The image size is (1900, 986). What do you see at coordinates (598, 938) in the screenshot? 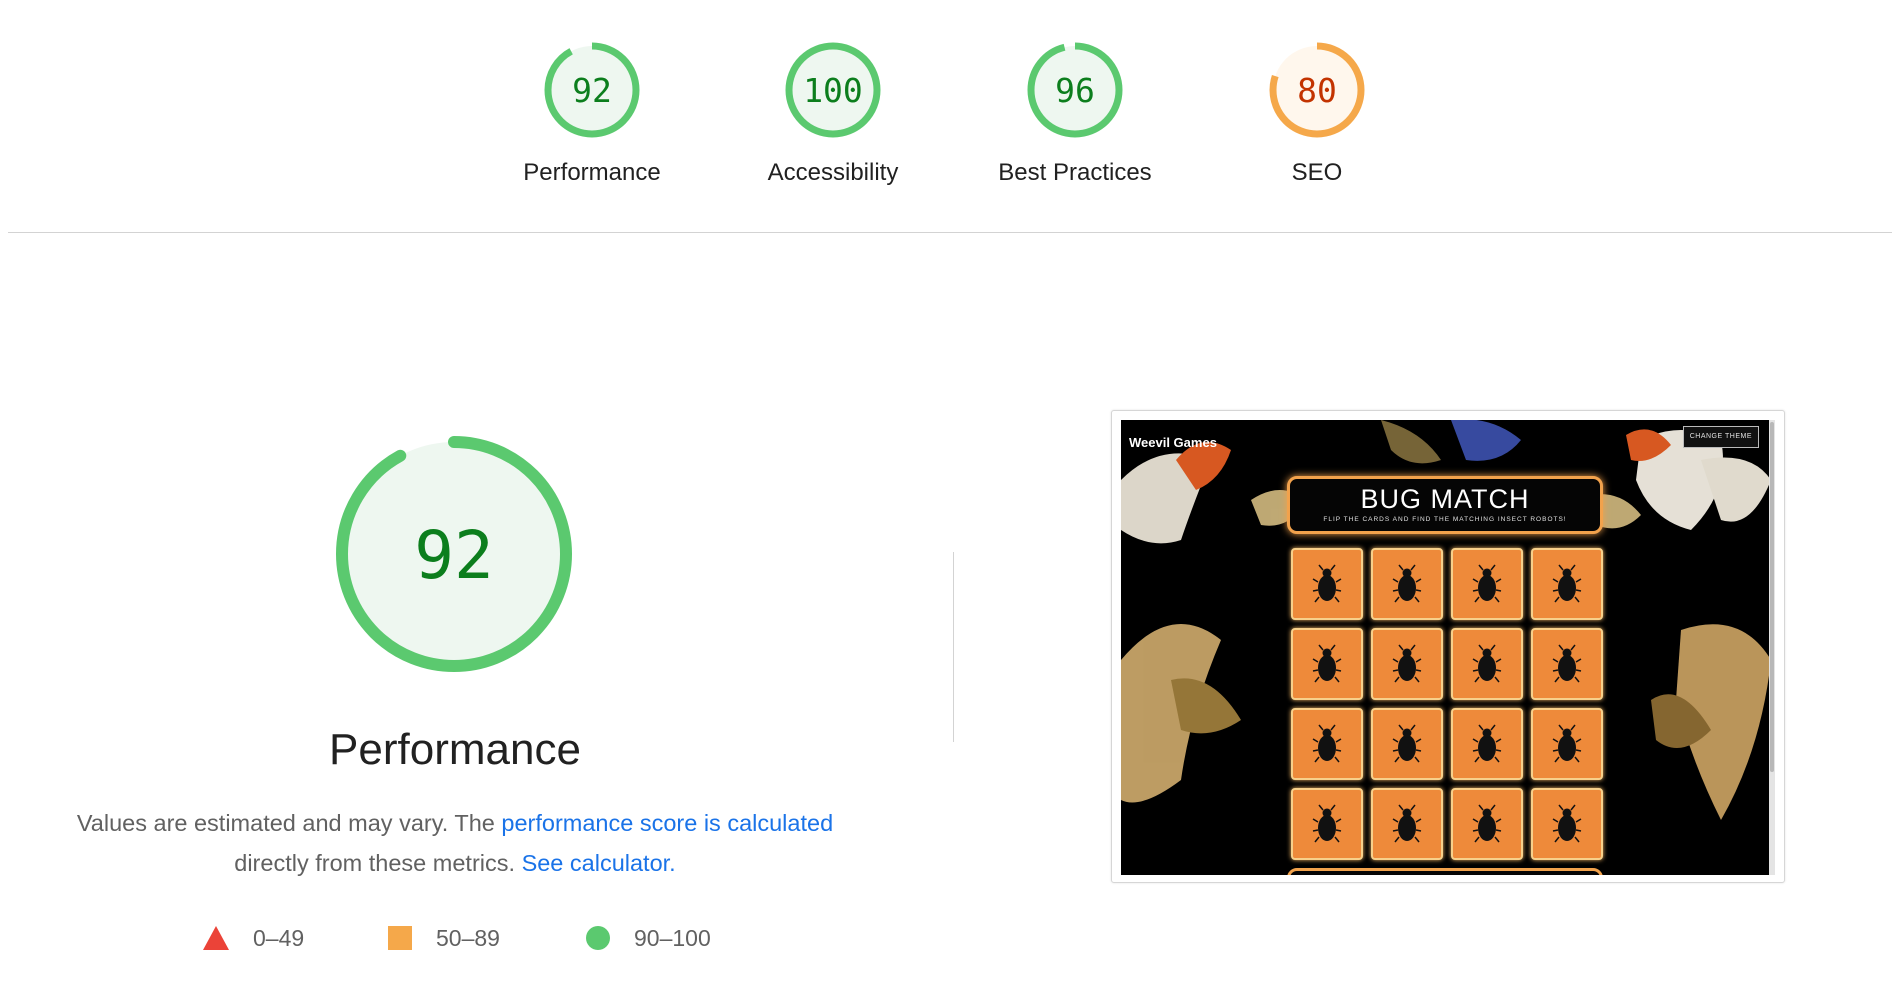
I see `circle-icon` at bounding box center [598, 938].